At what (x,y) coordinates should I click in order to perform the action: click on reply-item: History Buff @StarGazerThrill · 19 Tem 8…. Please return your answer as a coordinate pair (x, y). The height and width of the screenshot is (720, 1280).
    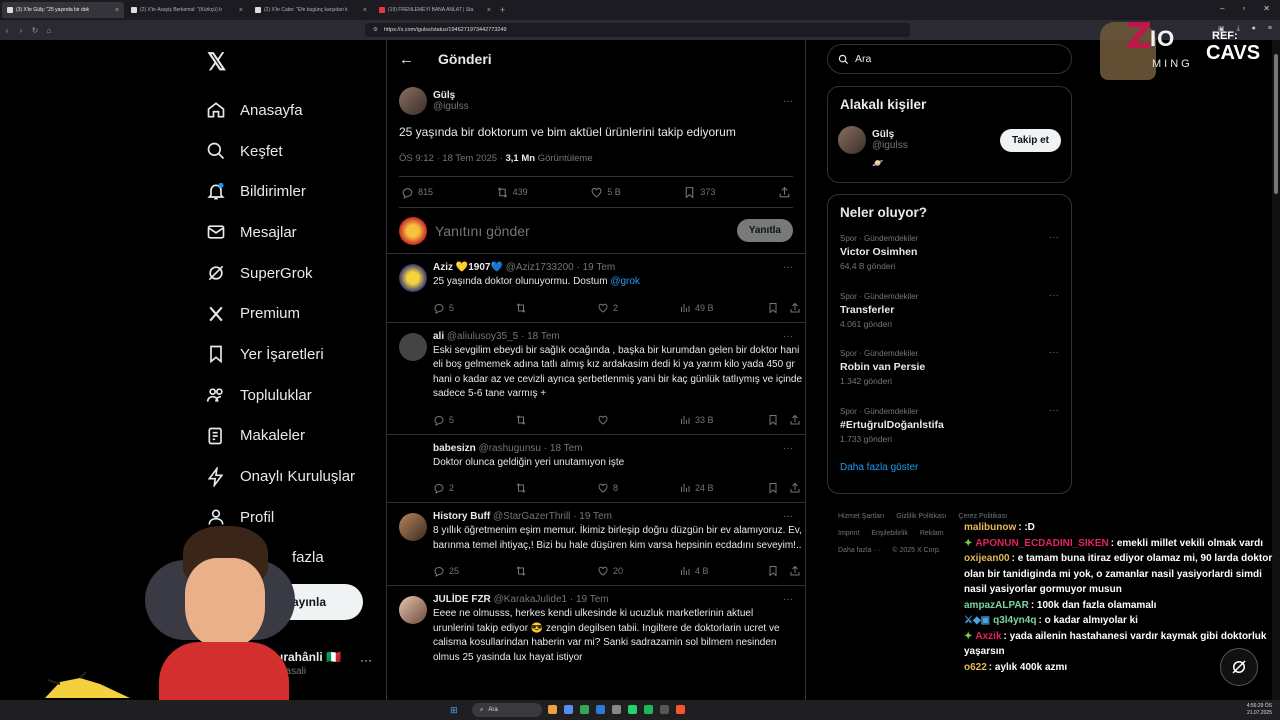
    Looking at the image, I should click on (596, 544).